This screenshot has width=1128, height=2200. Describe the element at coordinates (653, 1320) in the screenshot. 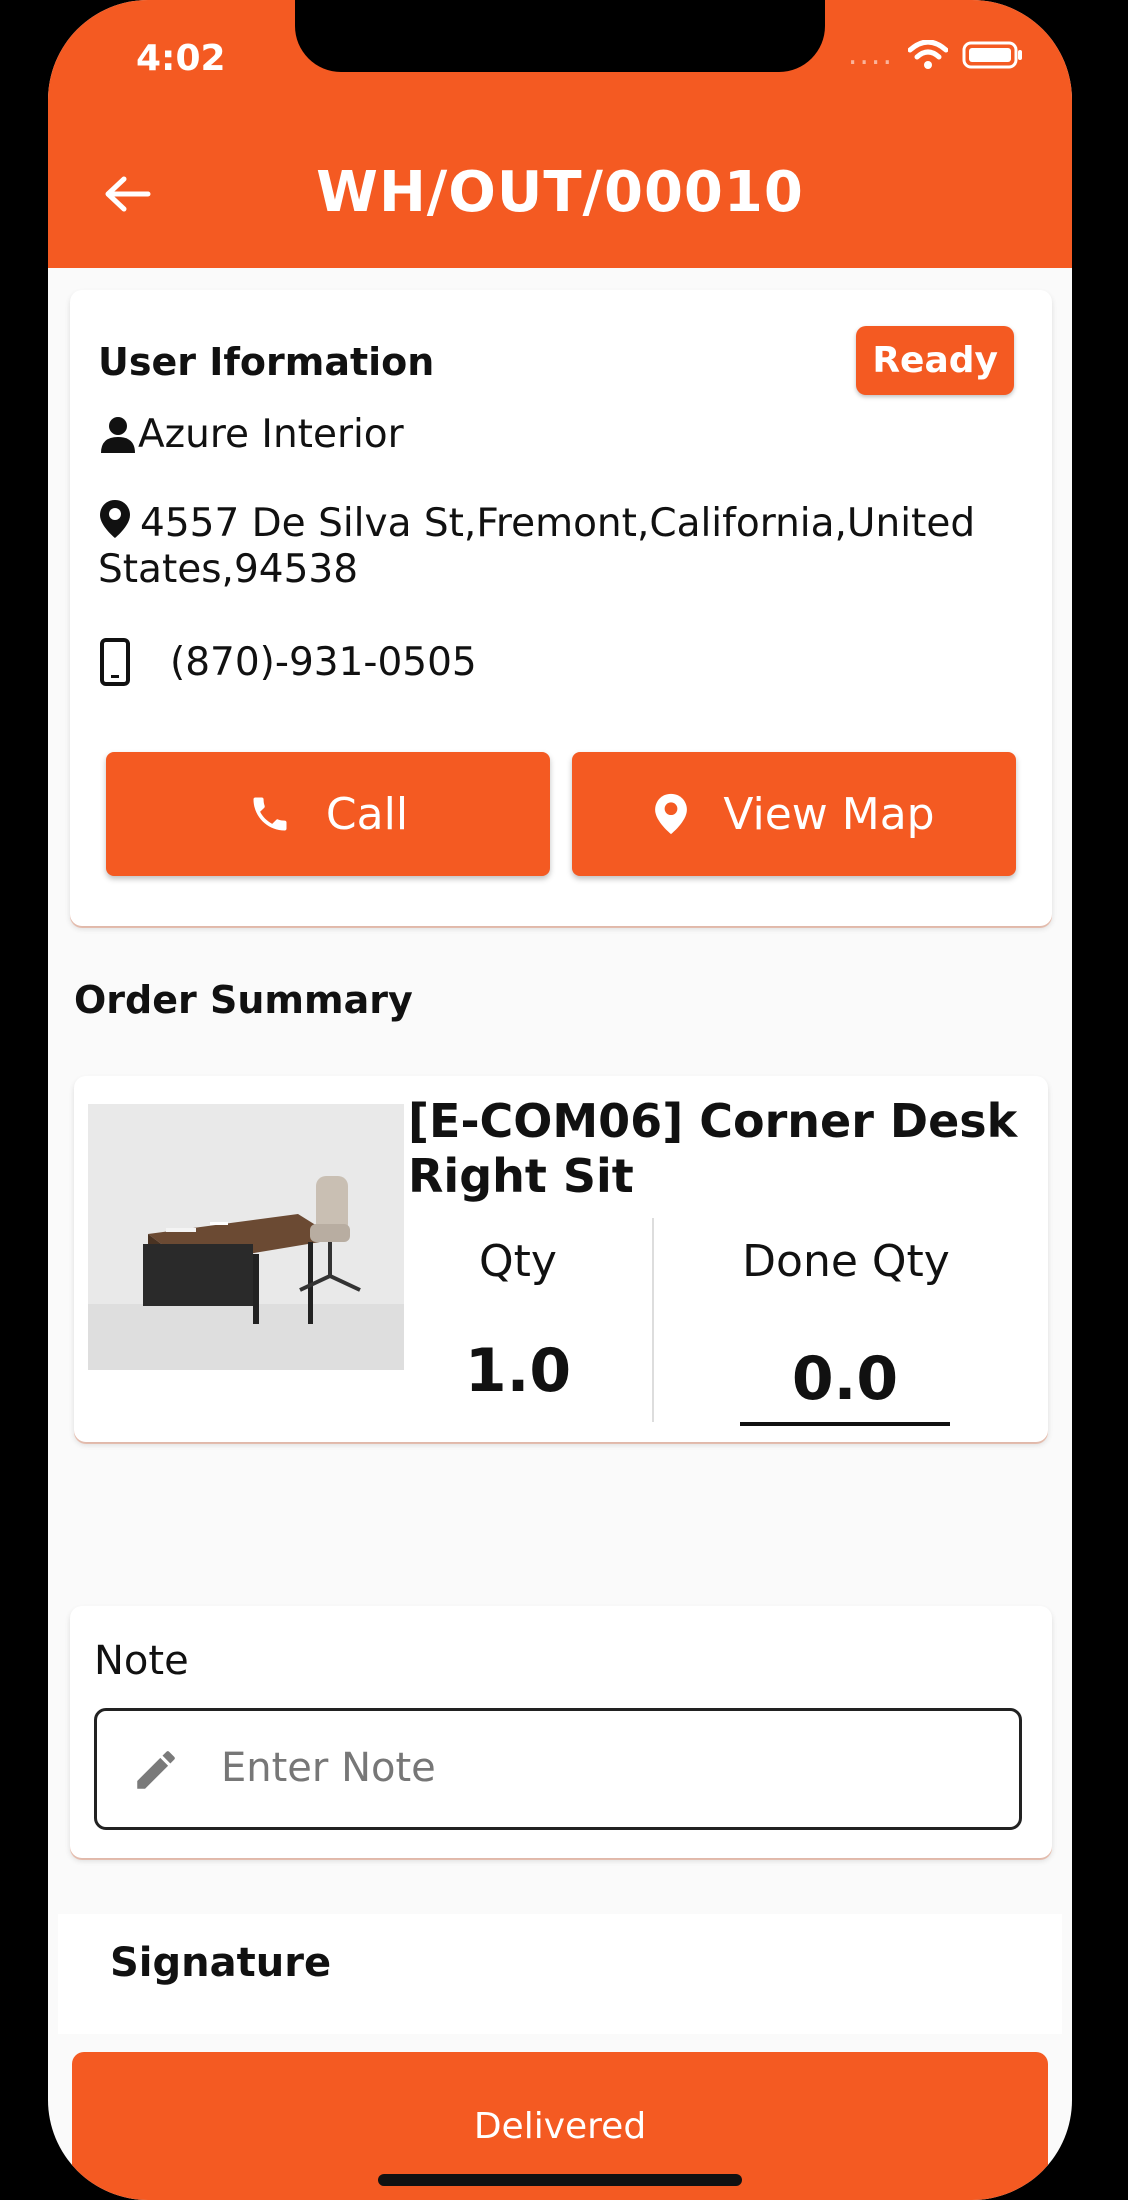

I see `qty-divider` at that location.